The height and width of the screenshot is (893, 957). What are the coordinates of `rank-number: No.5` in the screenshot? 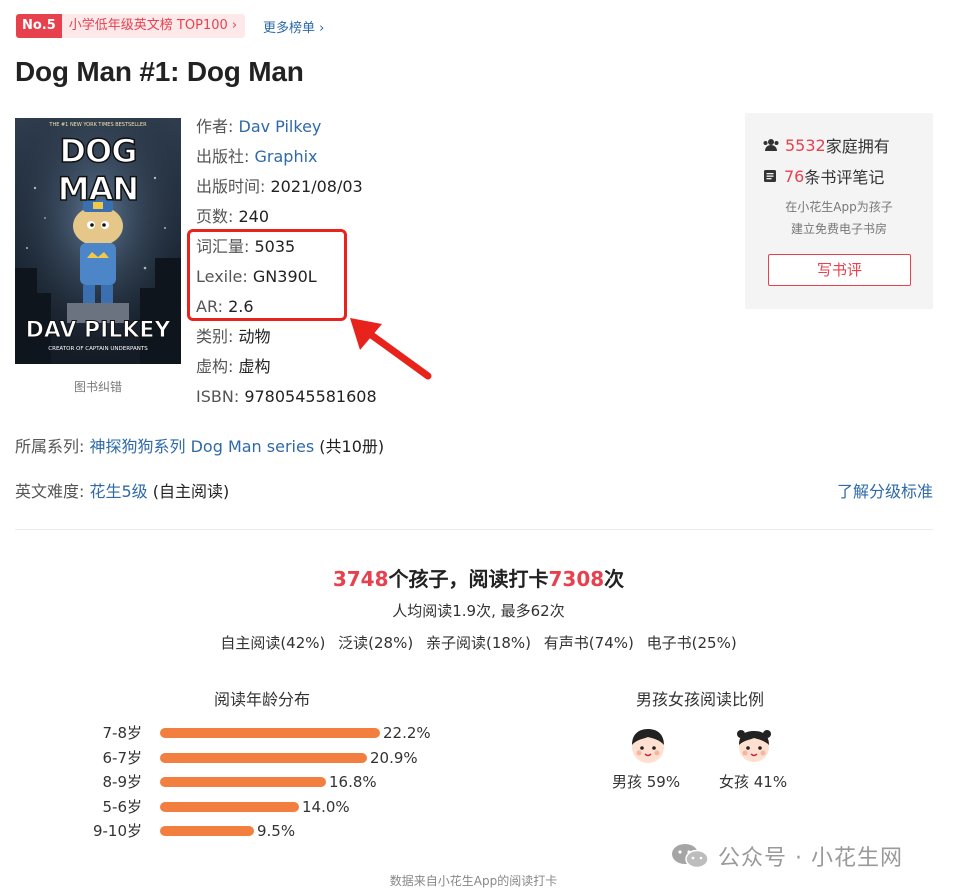 It's located at (39, 26).